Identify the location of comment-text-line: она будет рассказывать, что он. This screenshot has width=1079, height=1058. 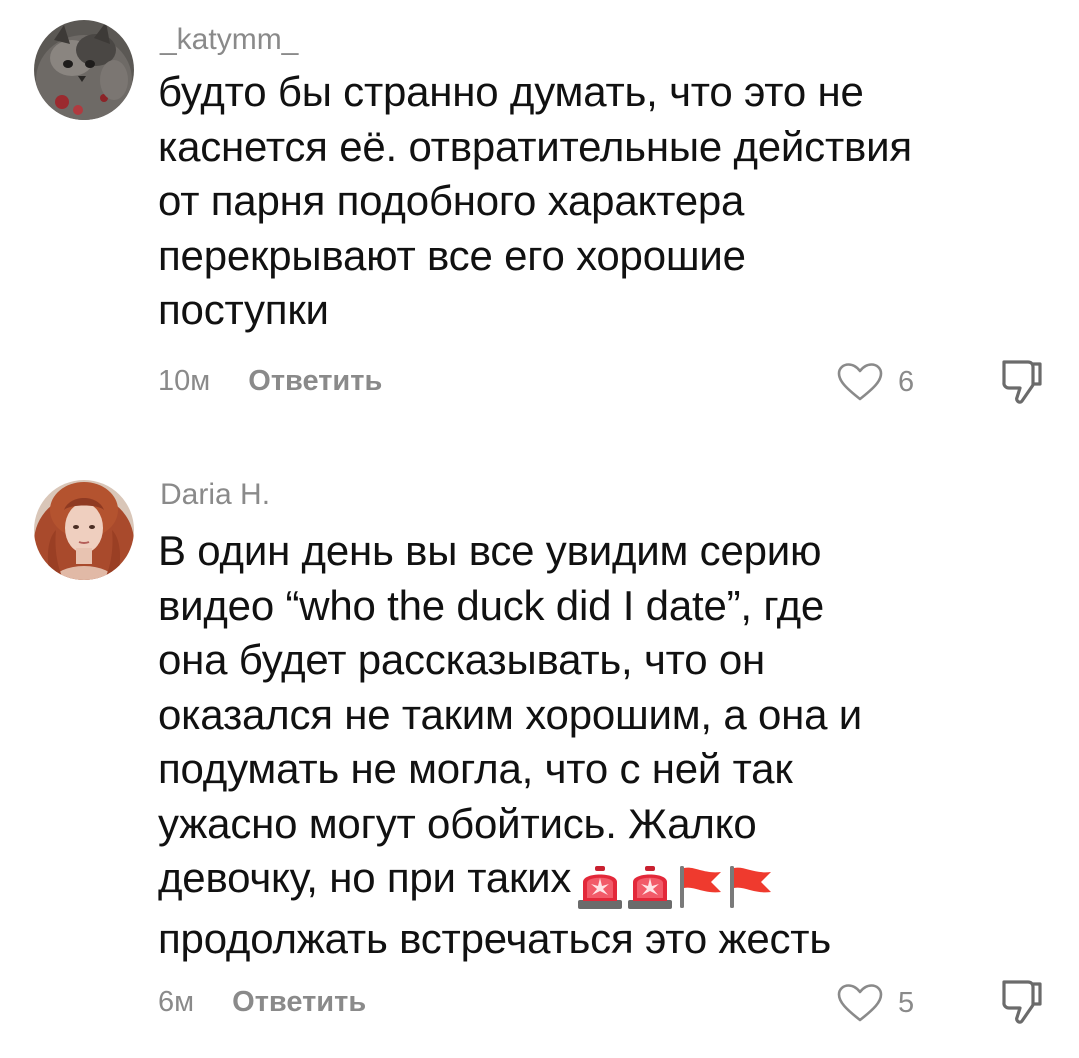
(461, 659).